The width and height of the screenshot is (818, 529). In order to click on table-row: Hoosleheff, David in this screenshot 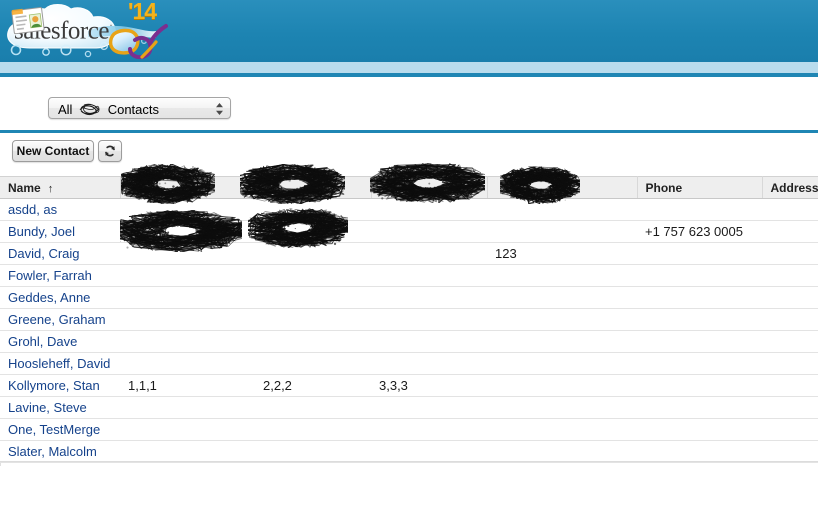, I will do `click(409, 363)`.